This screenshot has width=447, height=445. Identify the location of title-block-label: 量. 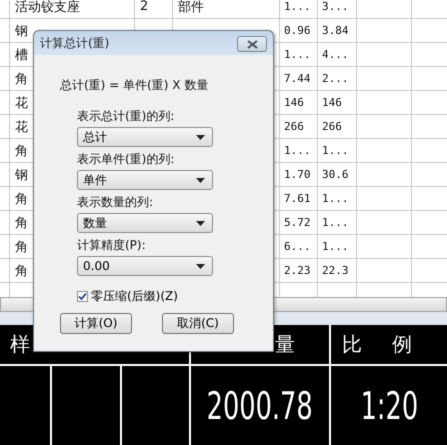
(285, 344).